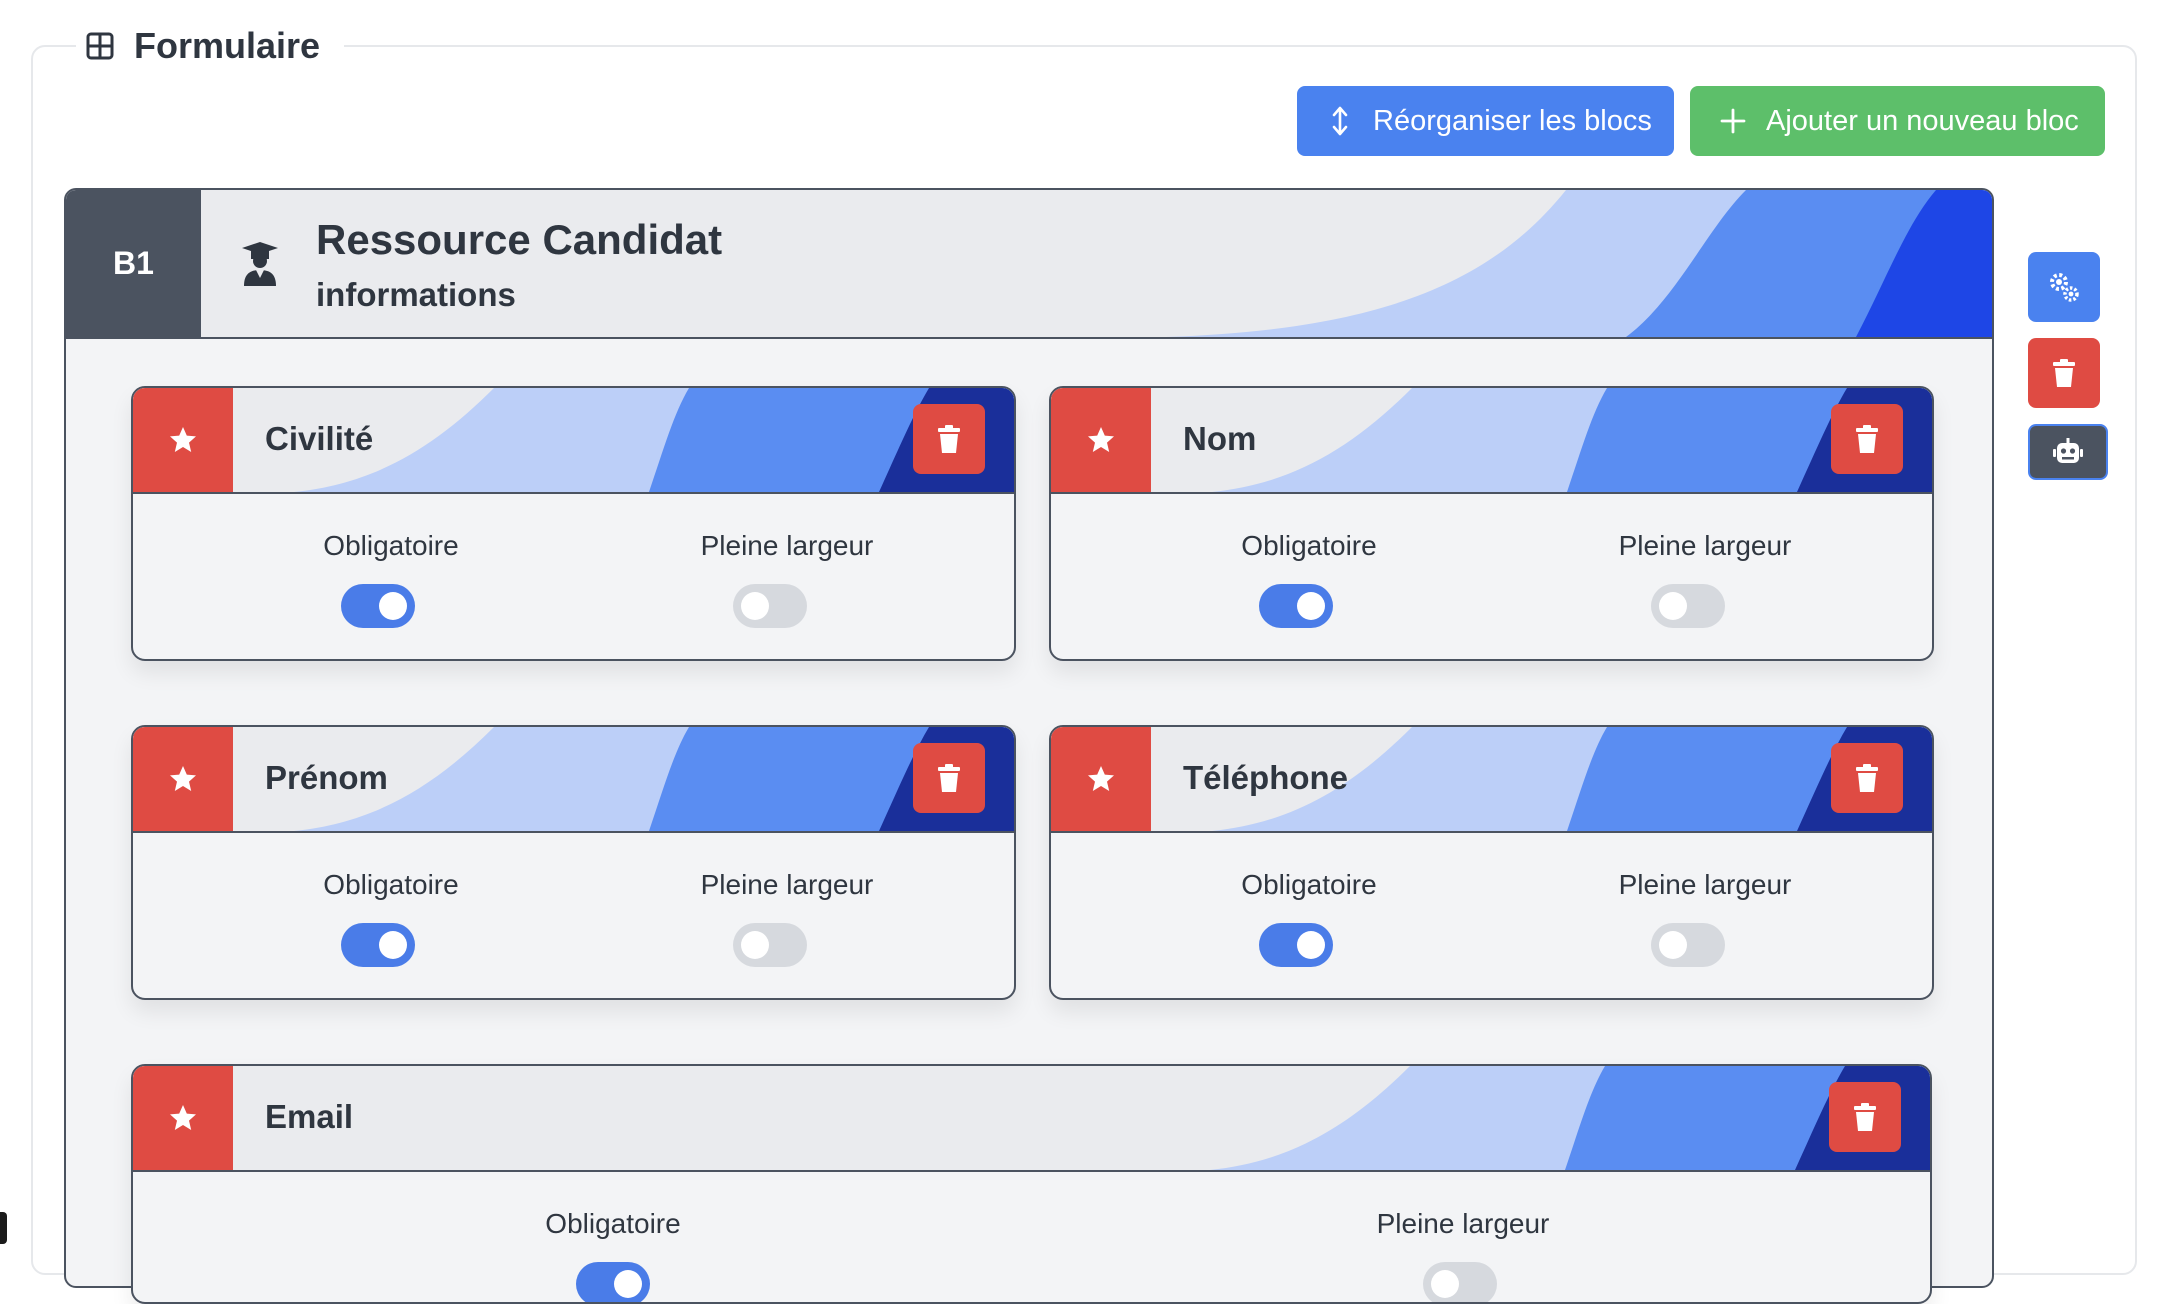  What do you see at coordinates (1491, 862) in the screenshot?
I see `field-card: Téléphone Obligatoire Pleine largeur` at bounding box center [1491, 862].